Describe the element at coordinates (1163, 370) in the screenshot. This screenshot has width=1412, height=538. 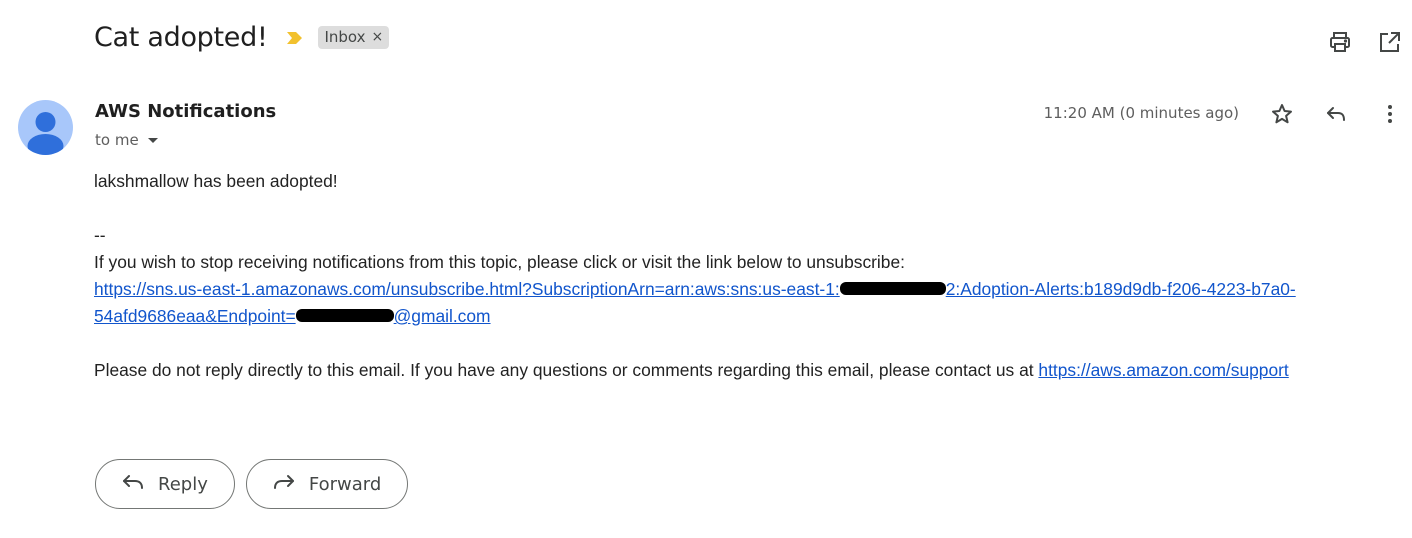
I see `support-link: https://aws.amazon.com/support` at that location.